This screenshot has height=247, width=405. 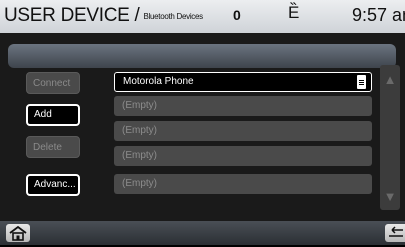 What do you see at coordinates (243, 82) in the screenshot?
I see `device-list-item: Motorola Phone` at bounding box center [243, 82].